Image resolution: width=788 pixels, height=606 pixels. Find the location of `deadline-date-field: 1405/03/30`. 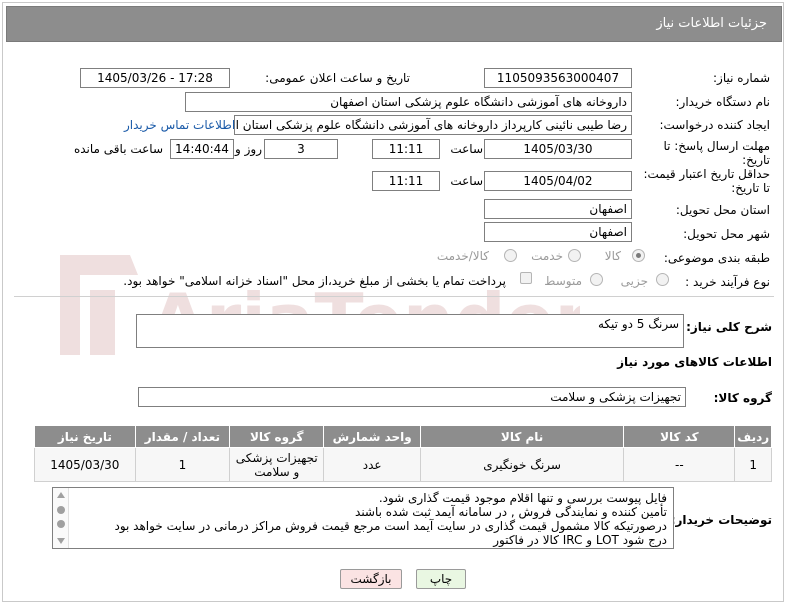

deadline-date-field: 1405/03/30 is located at coordinates (558, 149).